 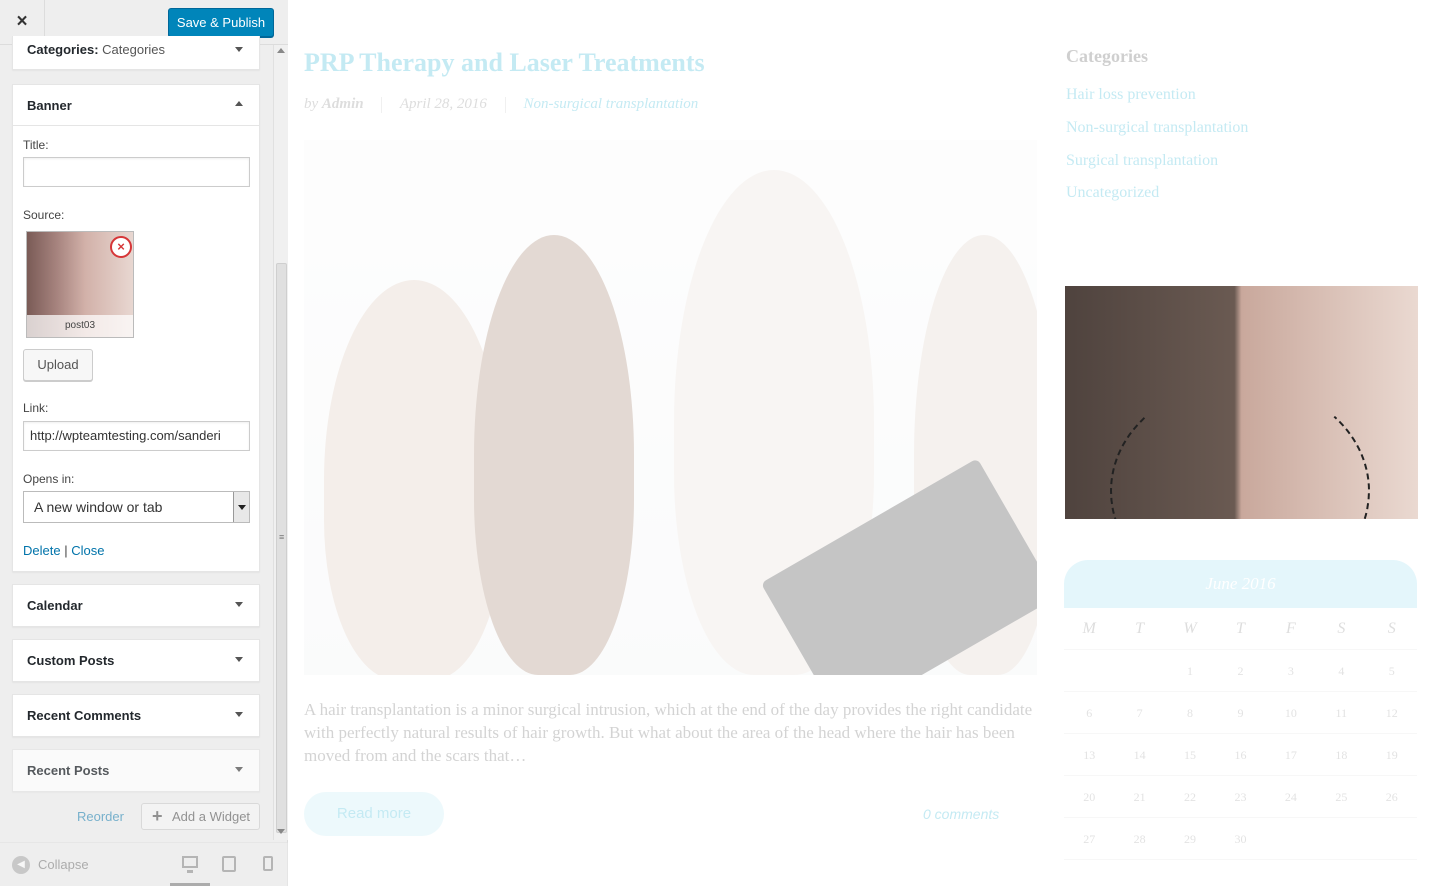 What do you see at coordinates (136, 436) in the screenshot?
I see `link-input: http://wpteamtesting.com/sanderi` at bounding box center [136, 436].